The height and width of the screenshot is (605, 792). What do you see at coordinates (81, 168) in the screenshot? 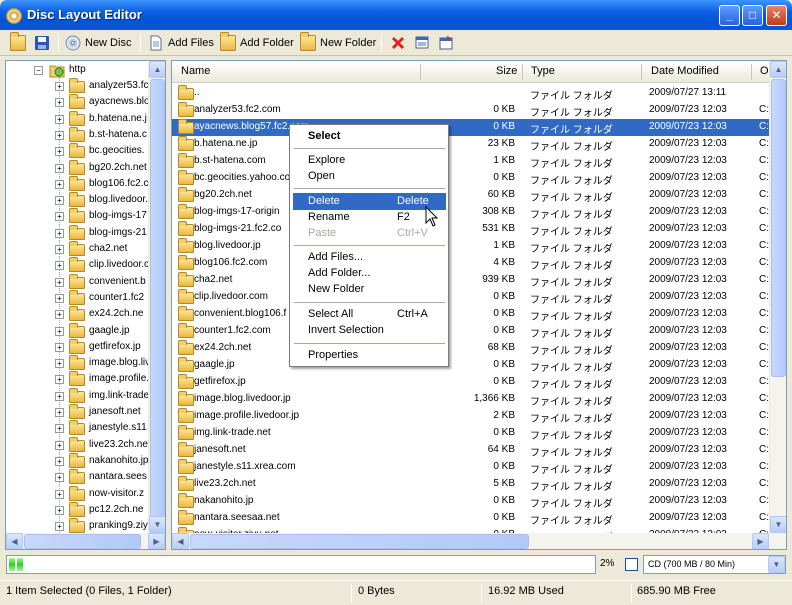
I see `tree-item: + bg20.2ch.net` at bounding box center [81, 168].